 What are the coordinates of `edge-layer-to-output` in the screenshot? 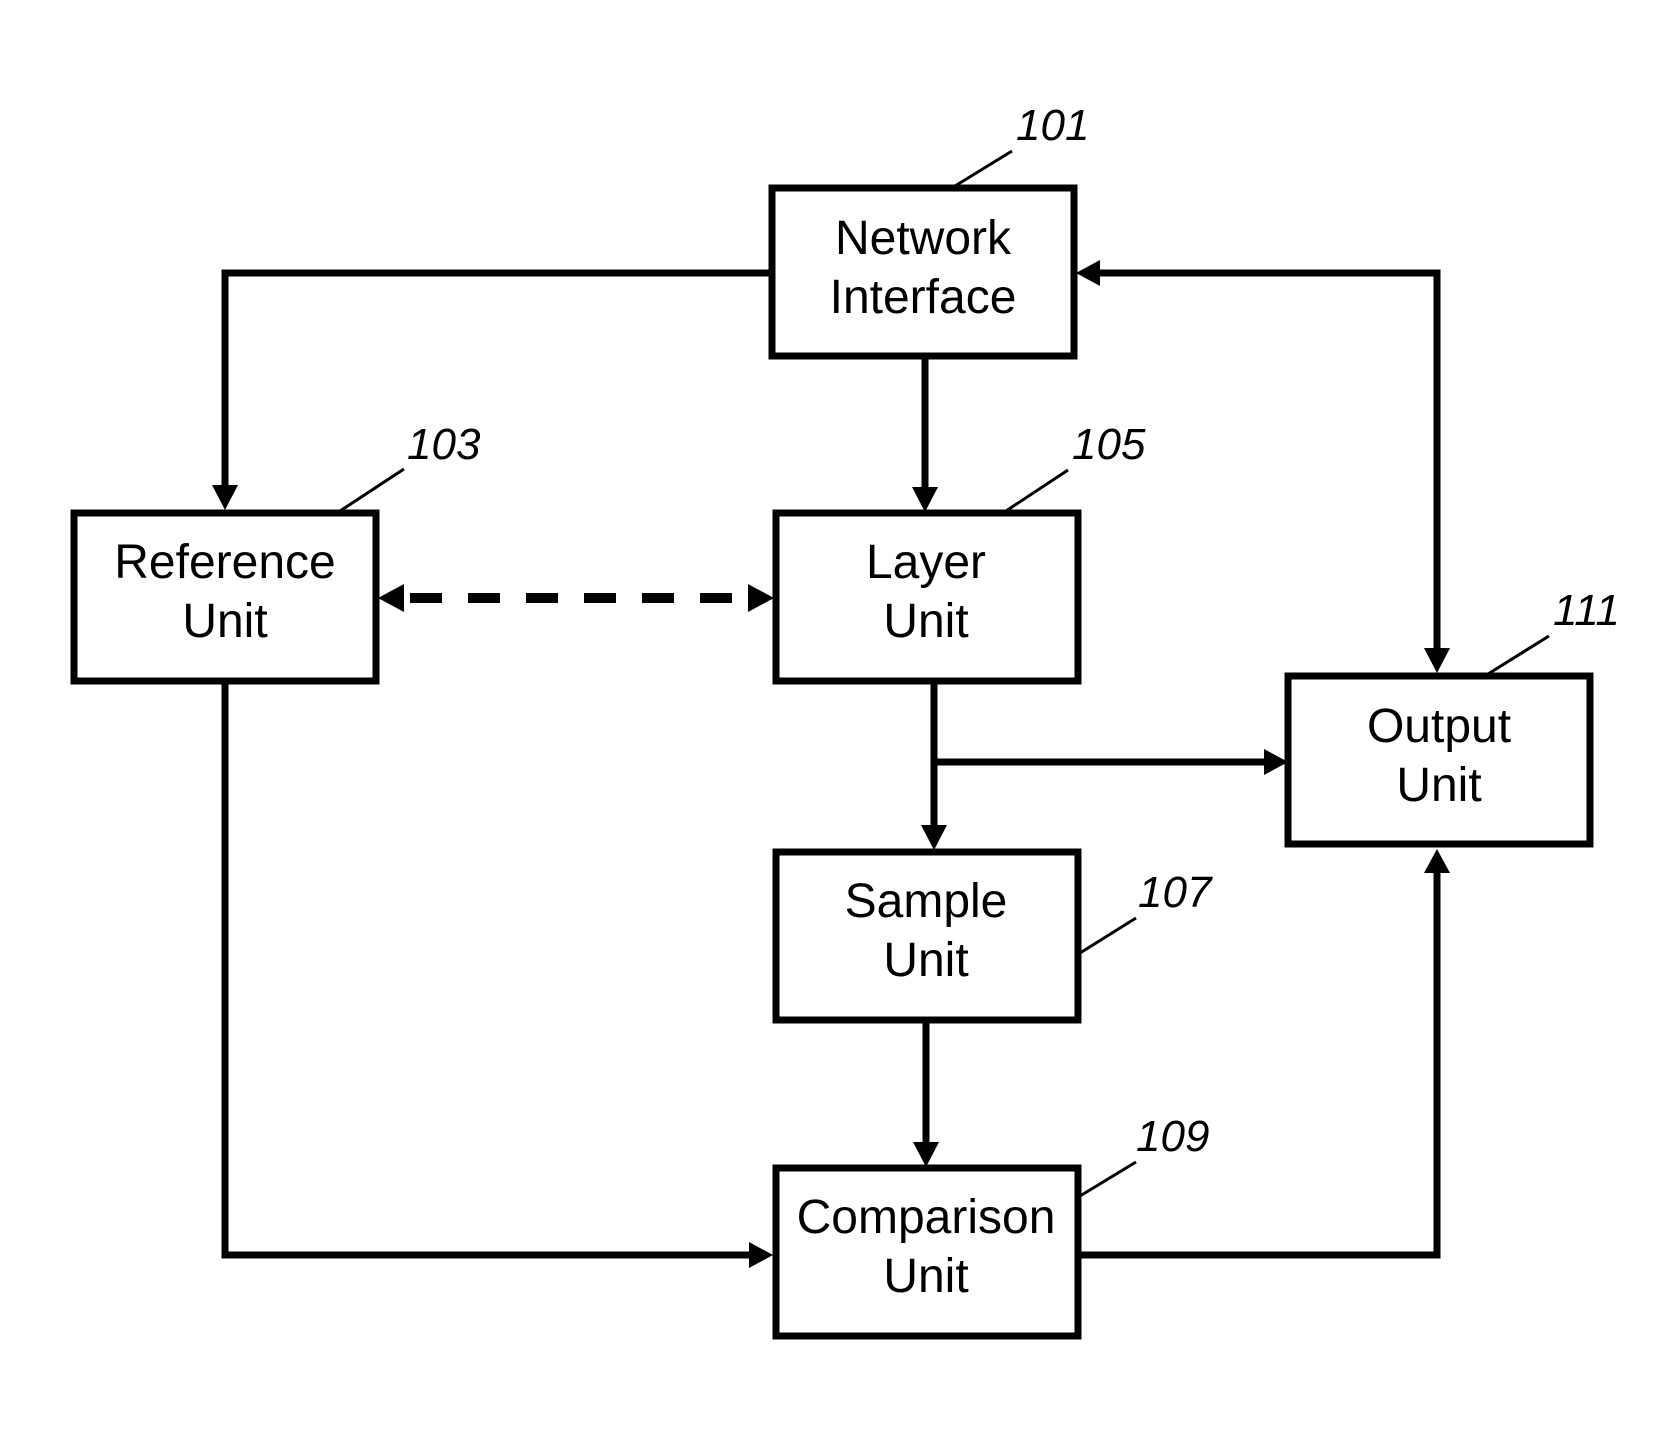 It's located at (1111, 762).